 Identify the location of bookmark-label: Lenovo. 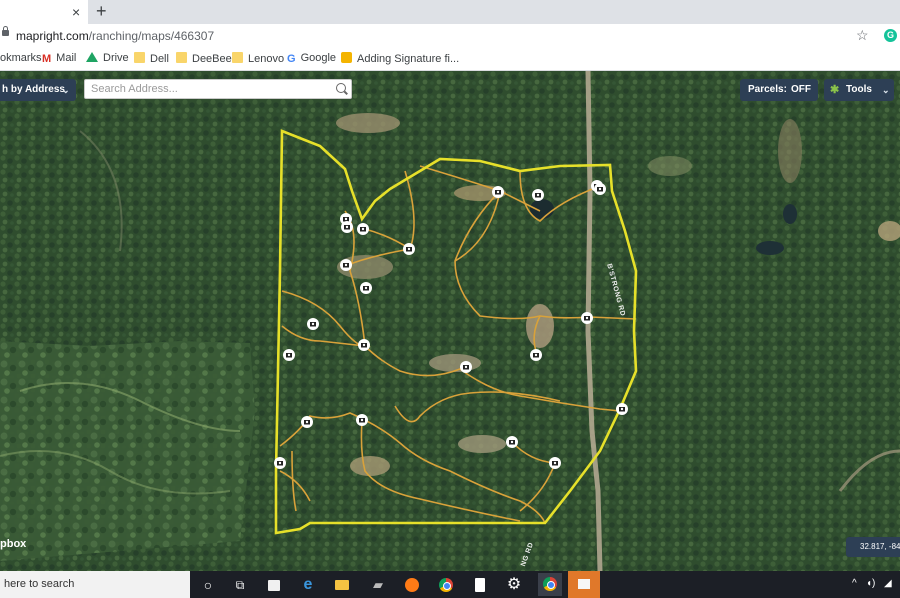
(266, 59).